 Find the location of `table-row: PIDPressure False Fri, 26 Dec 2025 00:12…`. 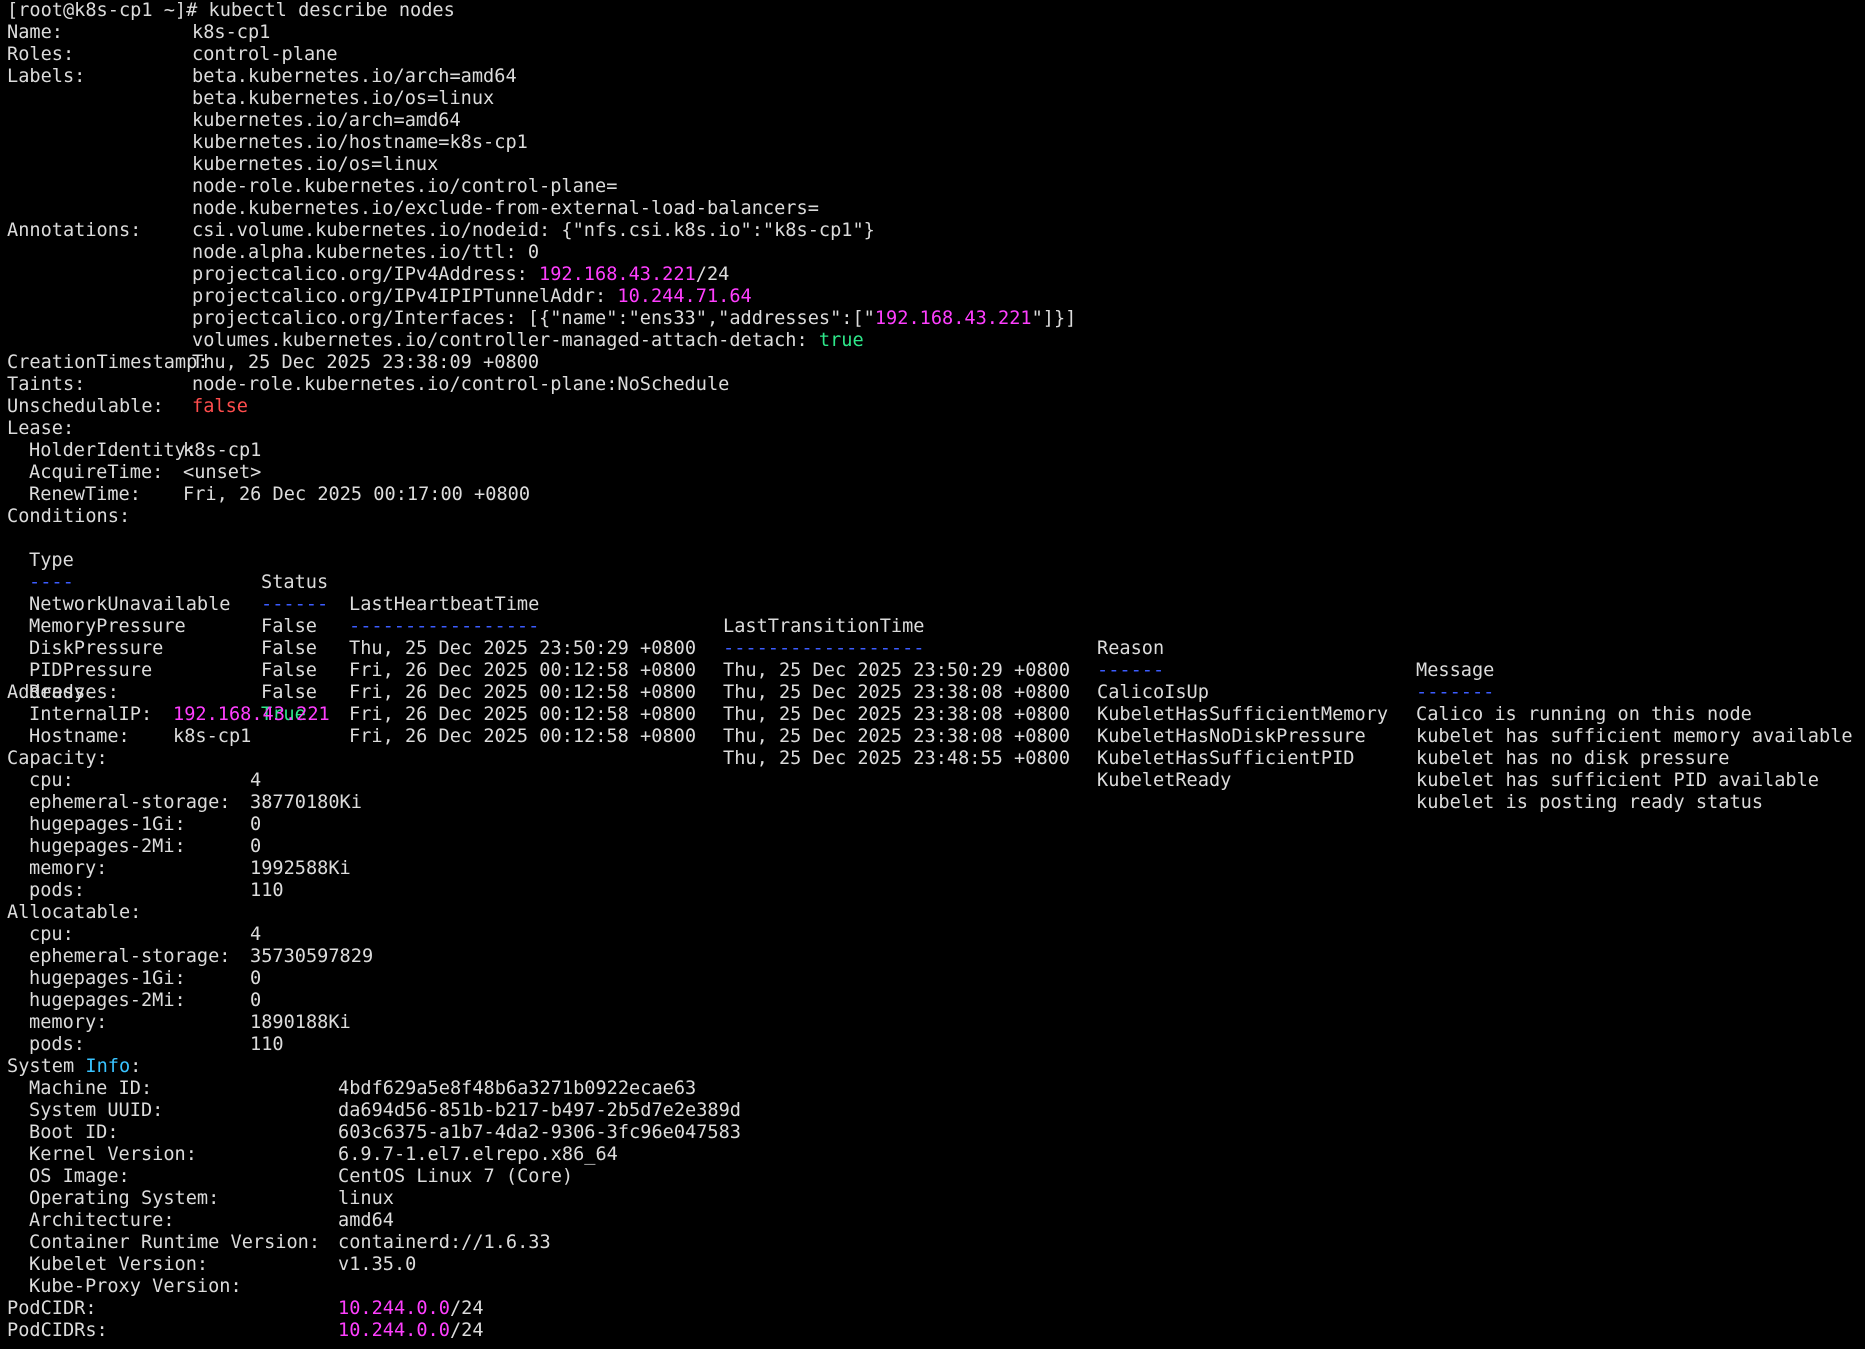

table-row: PIDPressure False Fri, 26 Dec 2025 00:12… is located at coordinates (913, 714).